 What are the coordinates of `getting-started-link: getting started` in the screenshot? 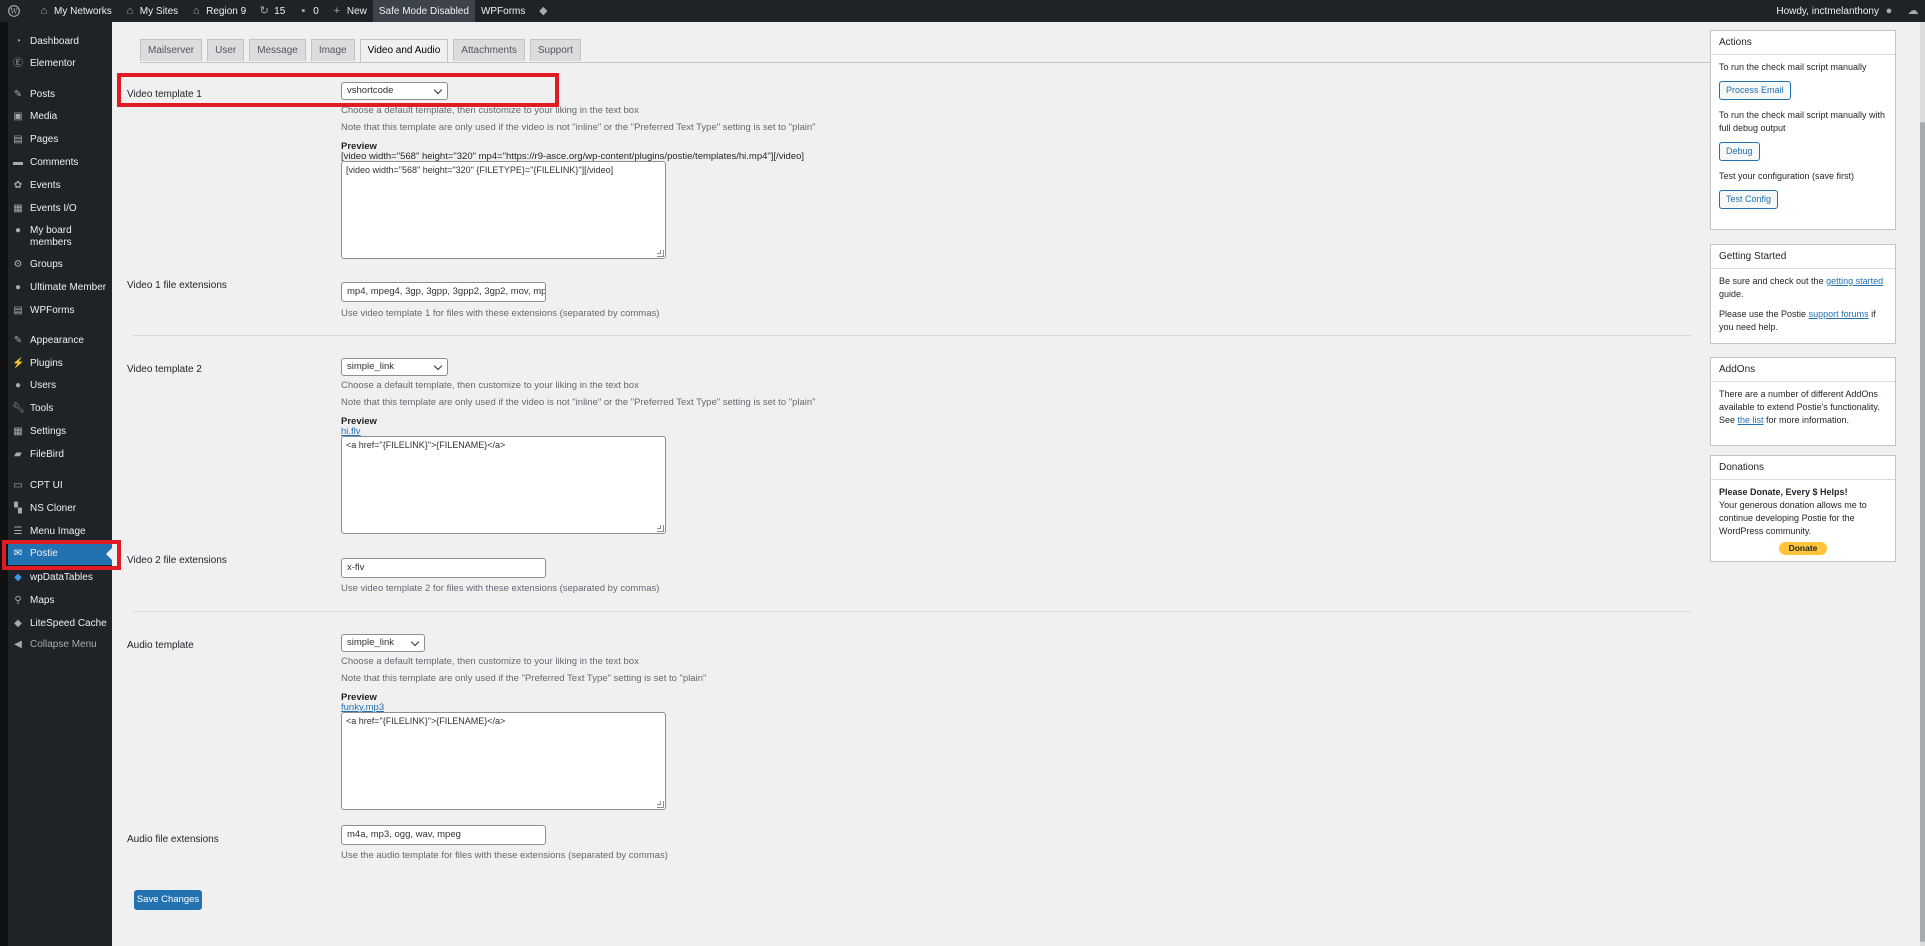 It's located at (1854, 281).